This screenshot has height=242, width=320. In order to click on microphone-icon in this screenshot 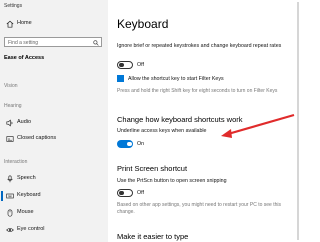, I will do `click(10, 179)`.